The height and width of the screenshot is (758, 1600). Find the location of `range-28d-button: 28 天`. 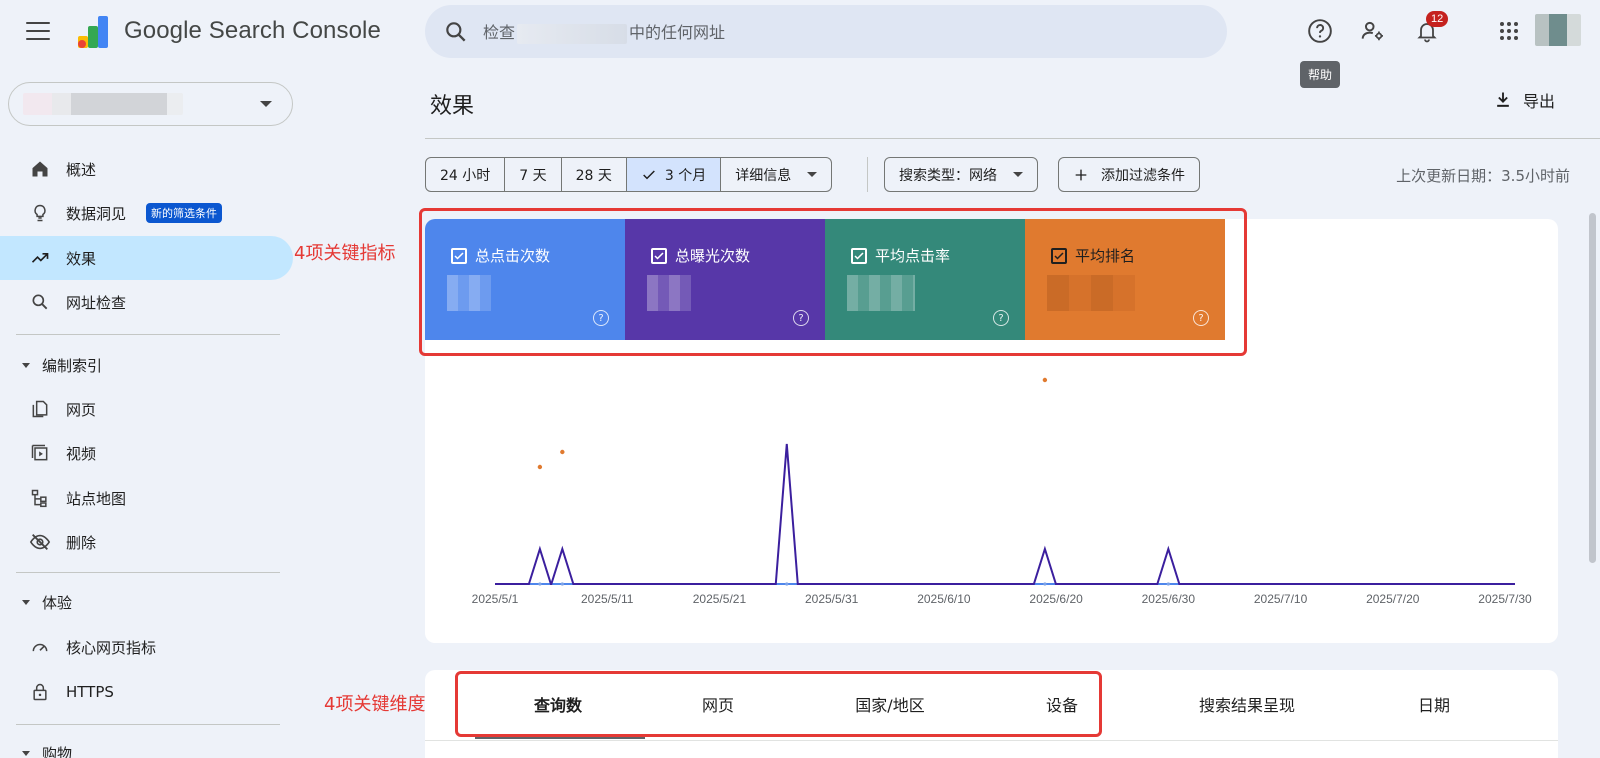

range-28d-button: 28 天 is located at coordinates (594, 174).